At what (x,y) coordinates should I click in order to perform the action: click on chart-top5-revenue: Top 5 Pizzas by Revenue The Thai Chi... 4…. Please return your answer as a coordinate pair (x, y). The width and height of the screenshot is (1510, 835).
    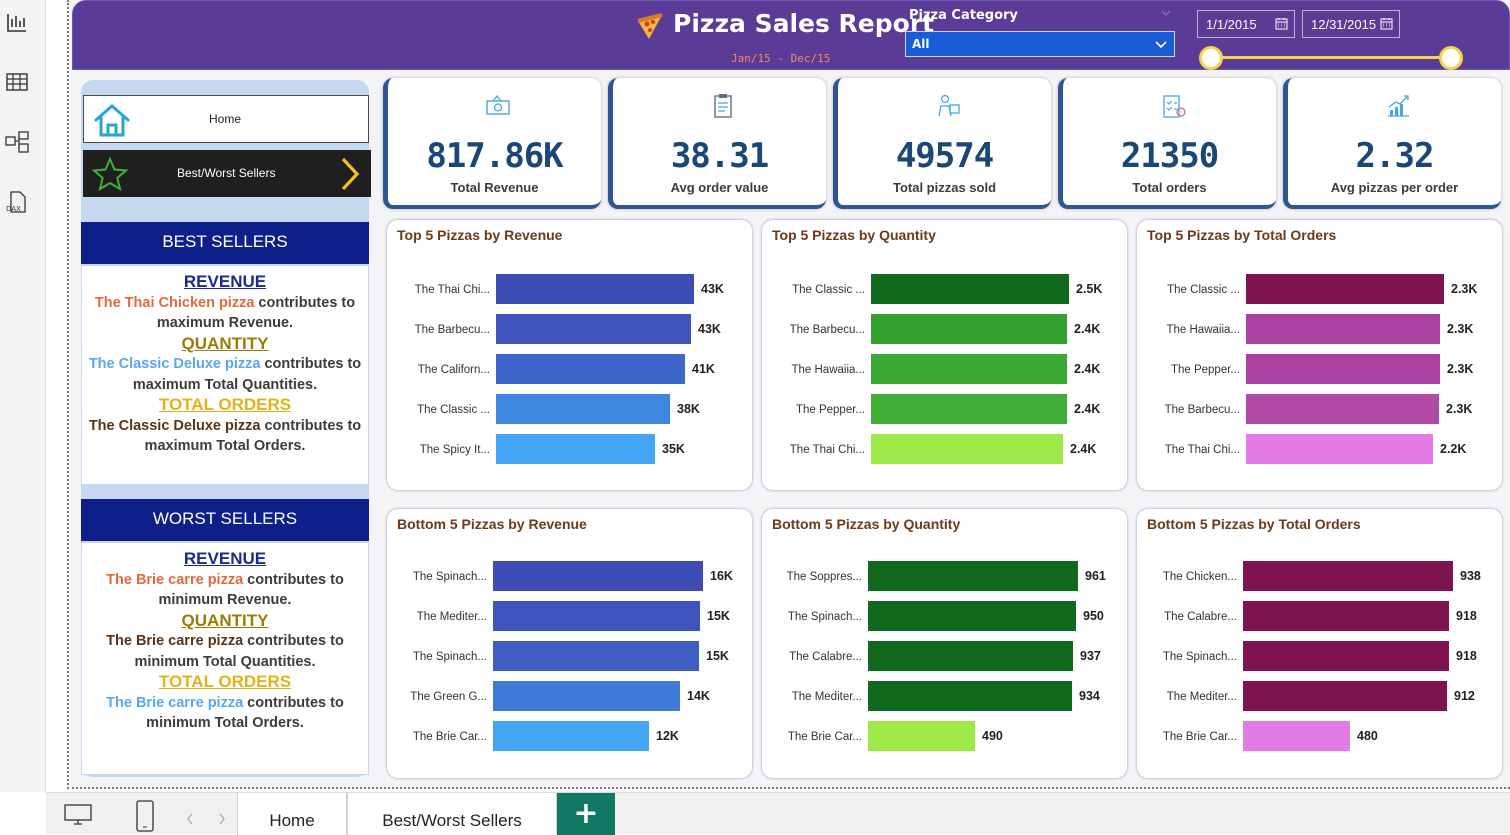
    Looking at the image, I should click on (569, 355).